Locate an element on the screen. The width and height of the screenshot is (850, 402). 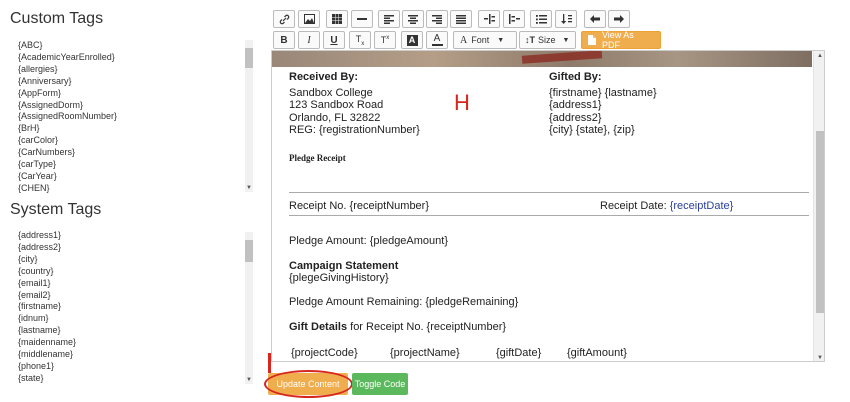
gifted-line: {address2} is located at coordinates (575, 118).